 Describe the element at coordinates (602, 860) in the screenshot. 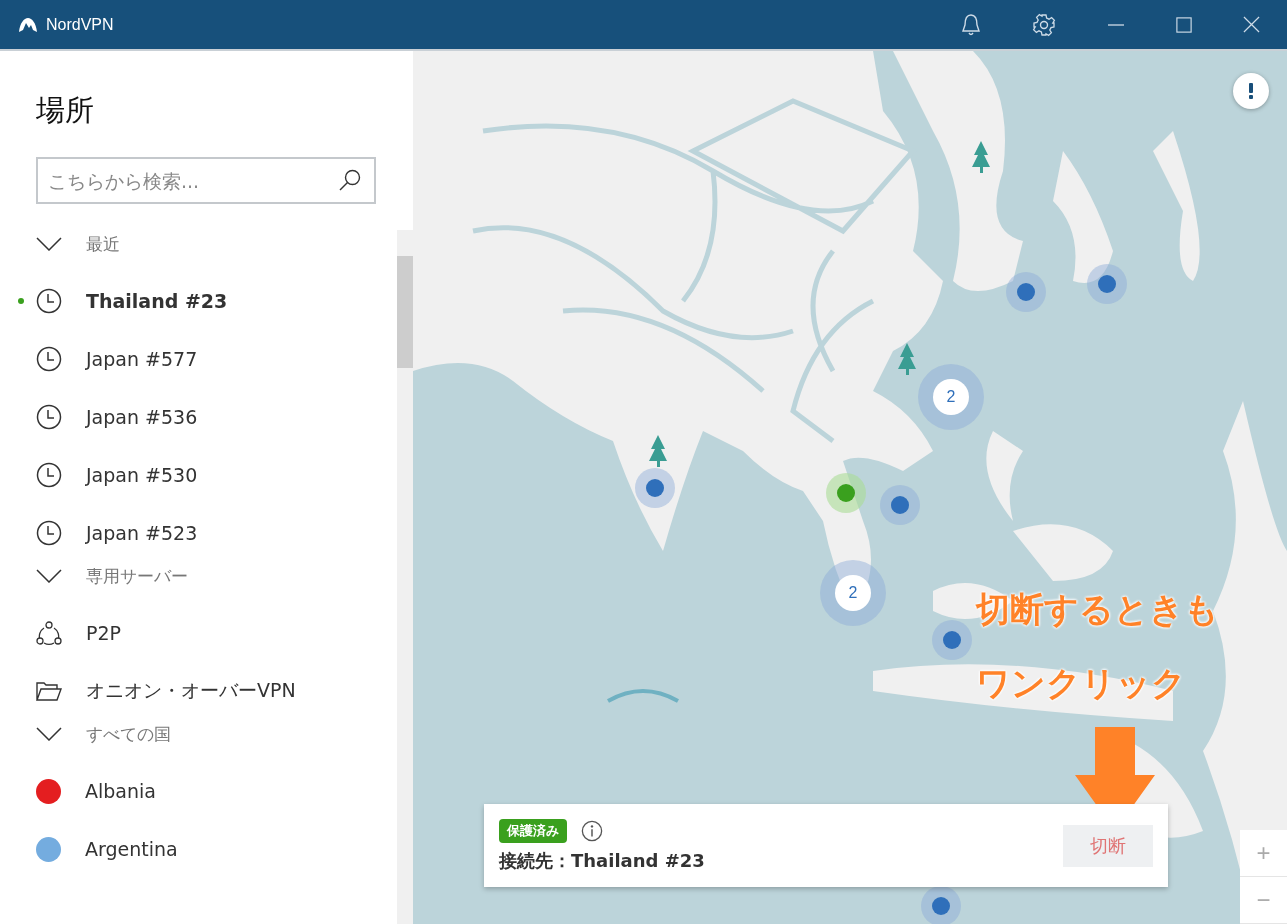

I see `connected-server-label: 接続先：Thailand #23` at that location.